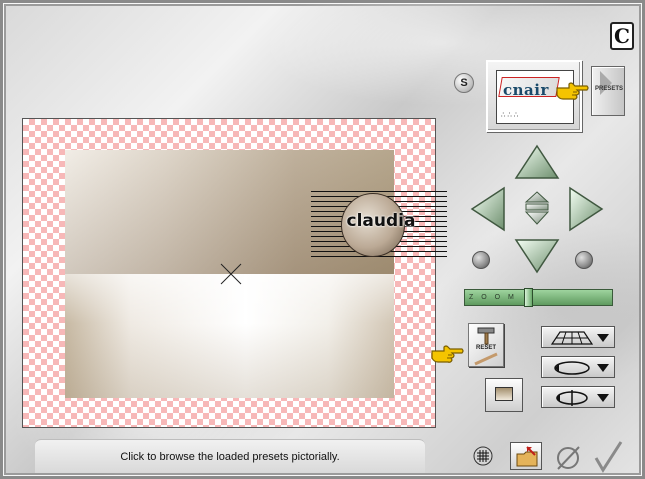 This screenshot has width=645, height=479. I want to click on folder-icon, so click(527, 456).